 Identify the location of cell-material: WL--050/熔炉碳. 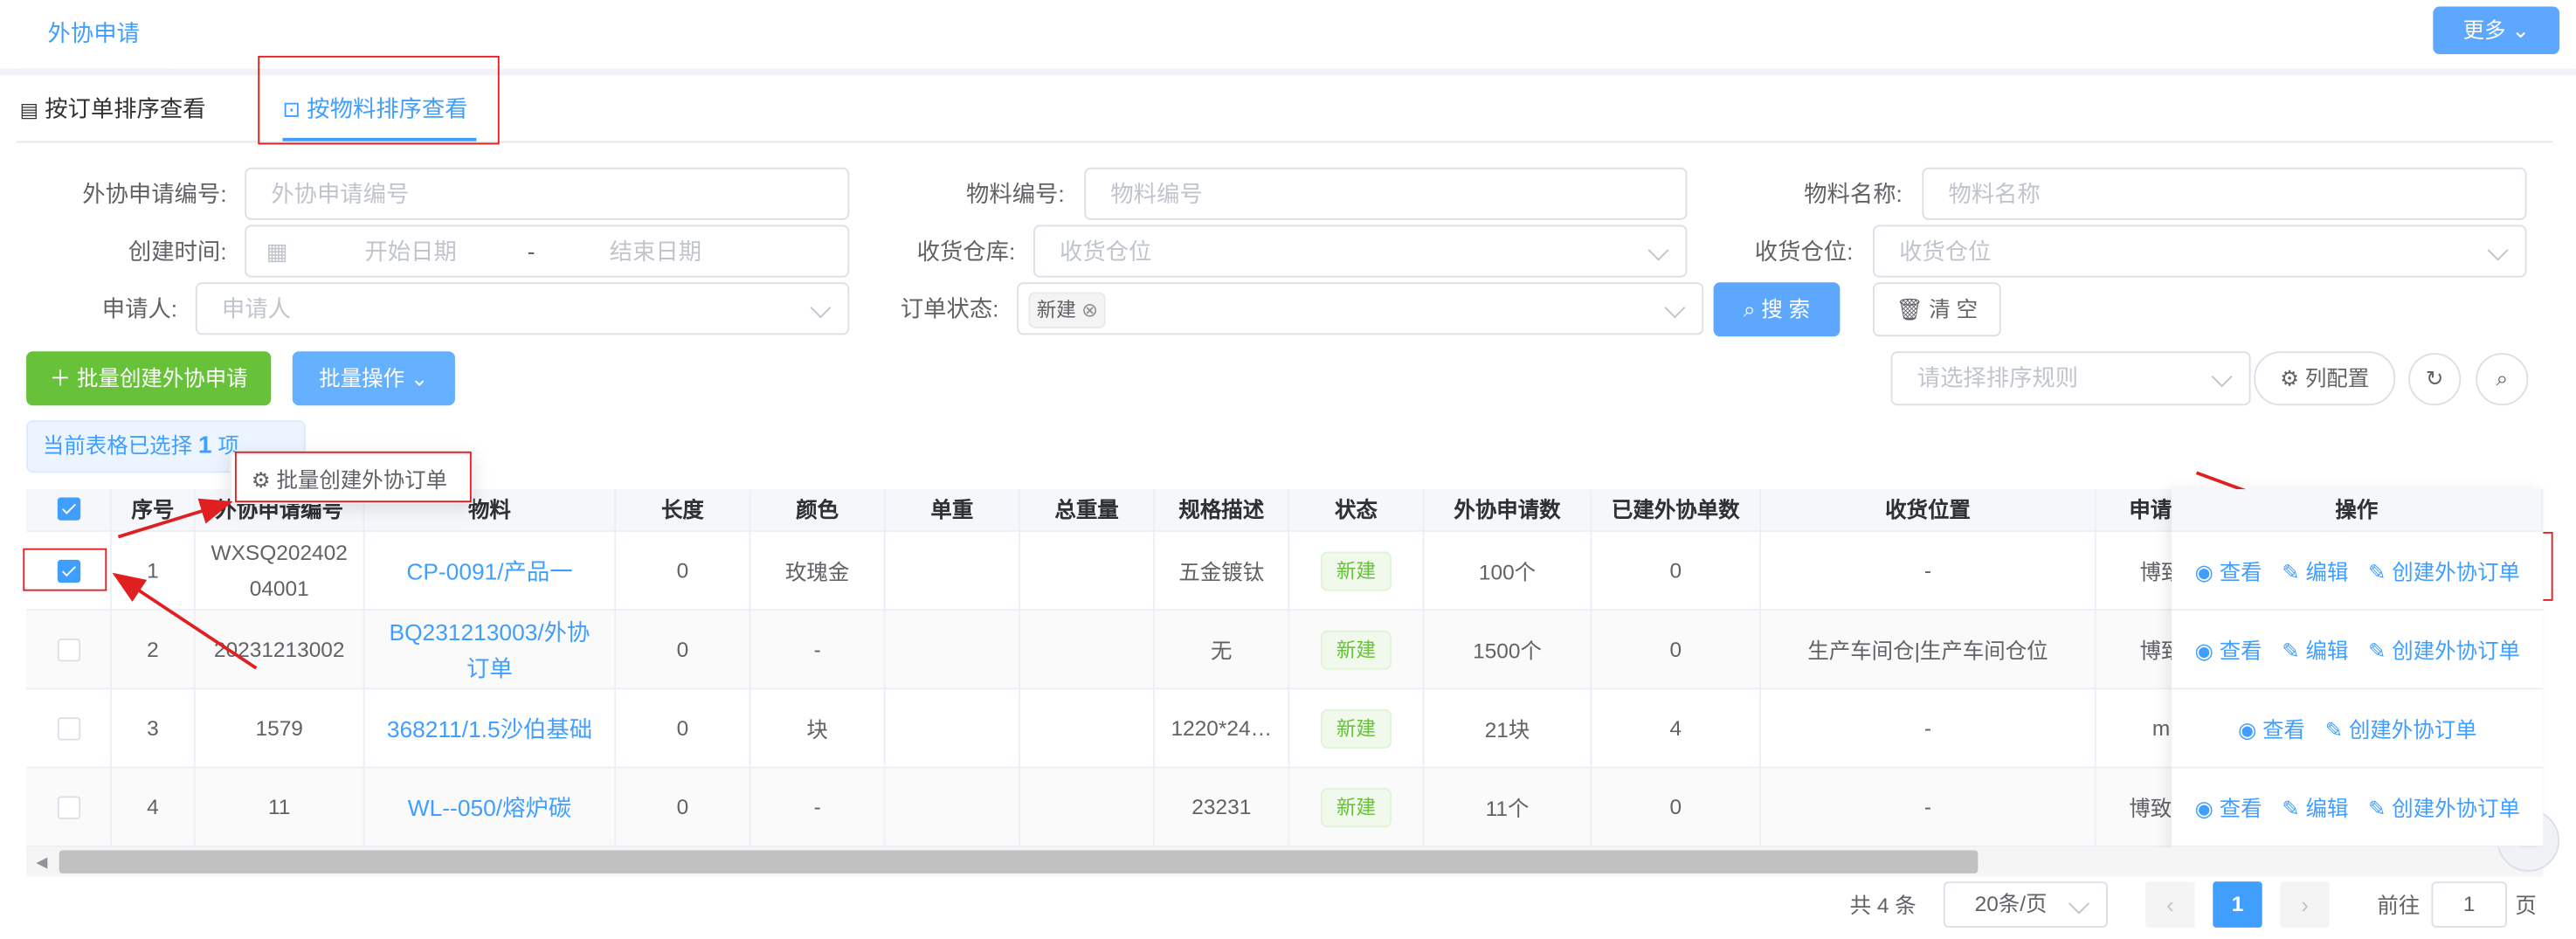
(490, 807).